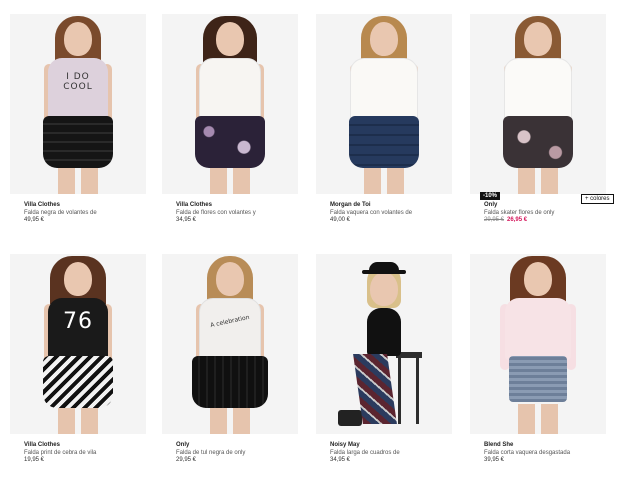  I want to click on more-colors-button: + colores, so click(597, 199).